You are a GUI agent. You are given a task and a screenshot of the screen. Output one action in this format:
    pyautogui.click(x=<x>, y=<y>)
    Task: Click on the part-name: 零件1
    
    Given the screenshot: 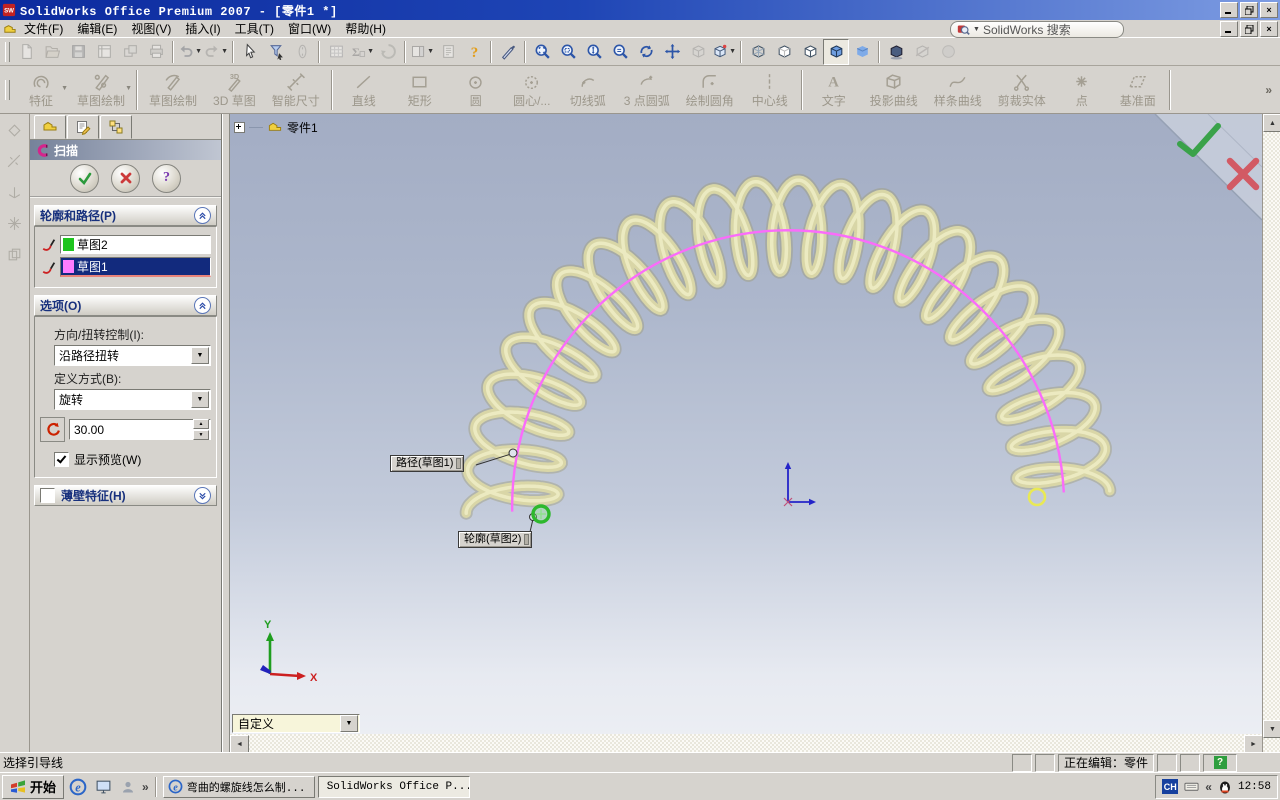 What is the action you would take?
    pyautogui.click(x=302, y=127)
    